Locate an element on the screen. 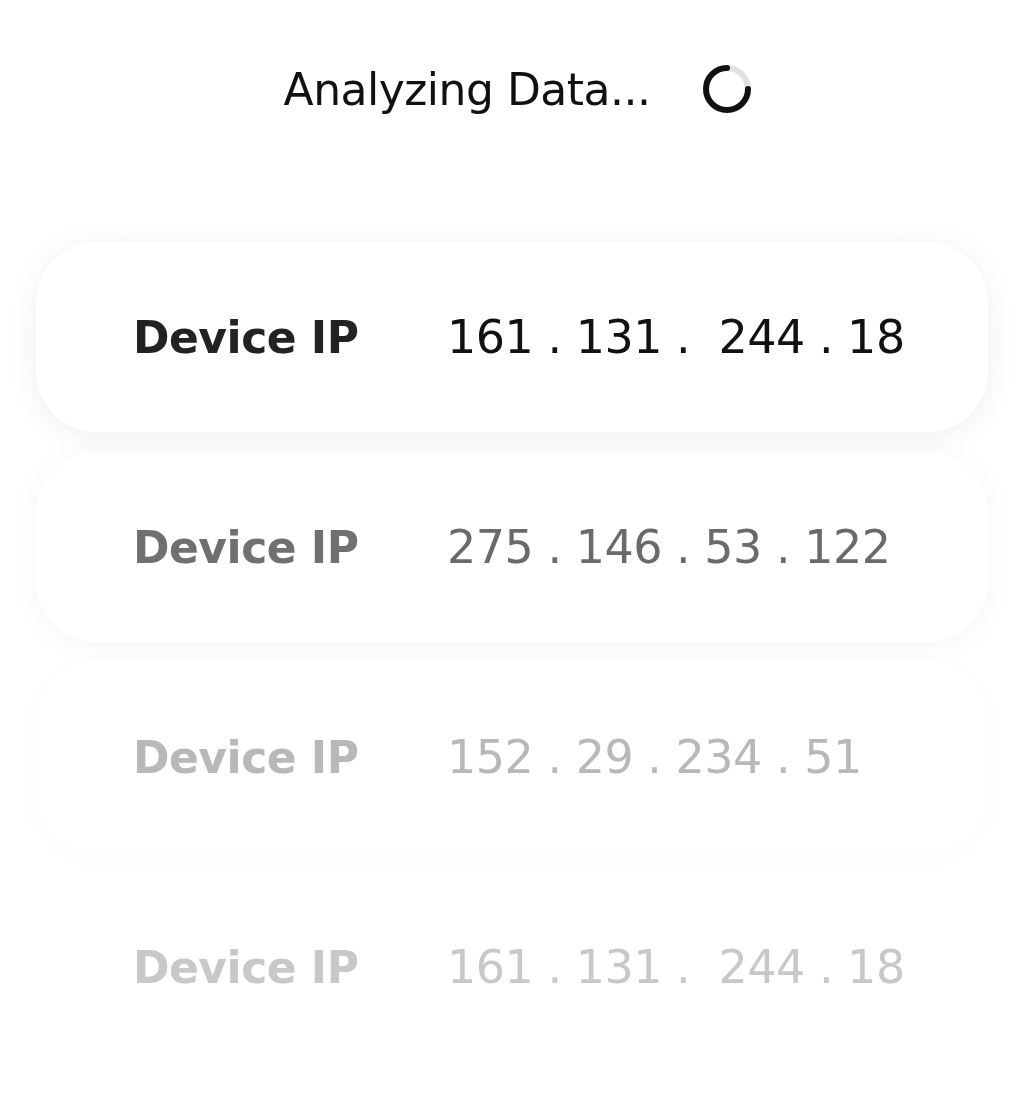 The width and height of the screenshot is (1024, 1116). ip-address: 161 . 131 . 244 . 18 is located at coordinates (676, 337).